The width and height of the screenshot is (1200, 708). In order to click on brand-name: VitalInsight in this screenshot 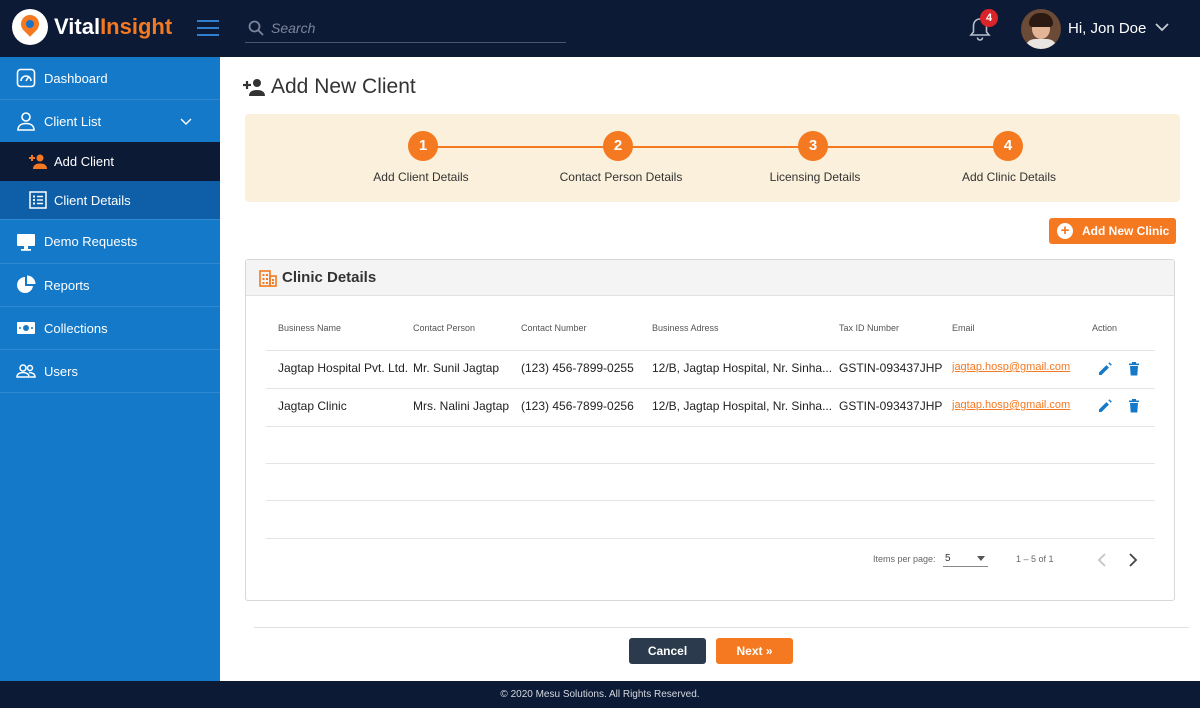, I will do `click(113, 26)`.